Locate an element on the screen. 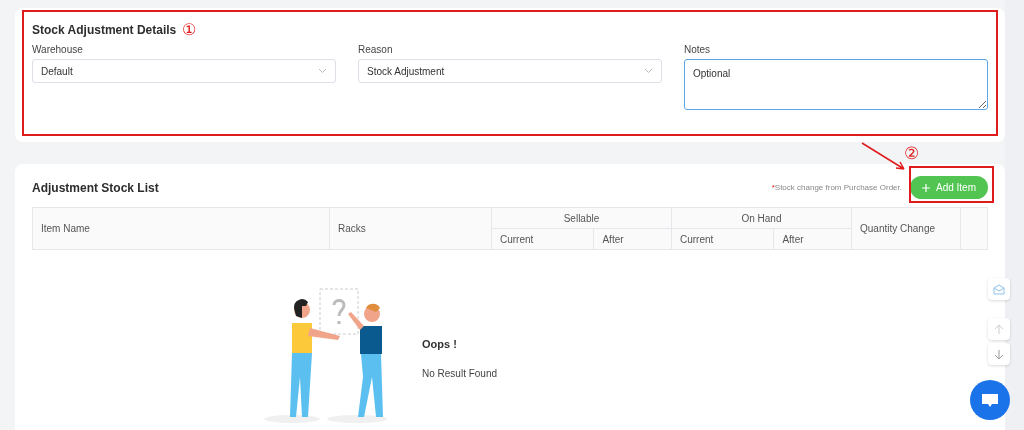 Image resolution: width=1024 pixels, height=430 pixels. column-header: Racks is located at coordinates (410, 228).